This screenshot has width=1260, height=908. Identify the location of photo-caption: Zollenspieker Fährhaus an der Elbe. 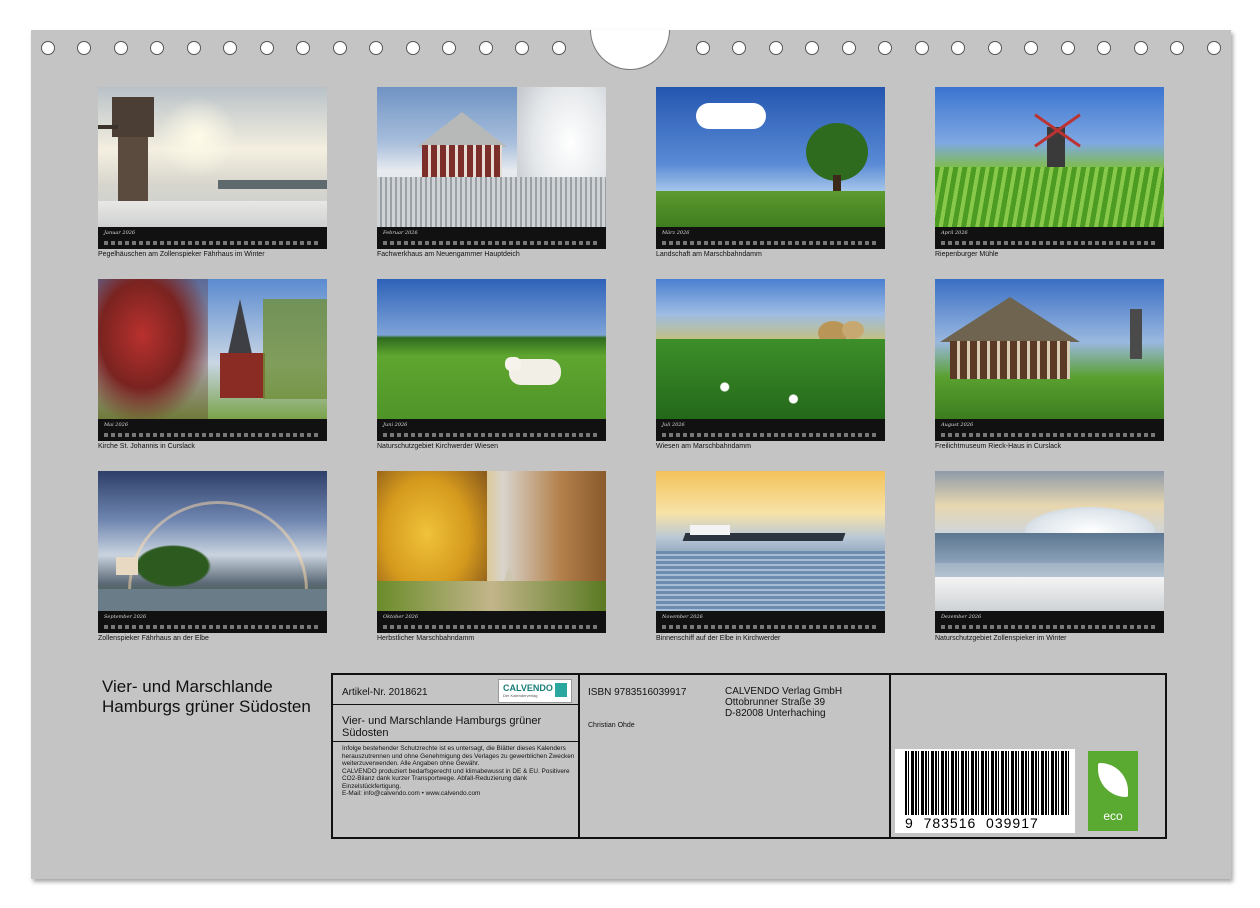
(153, 638).